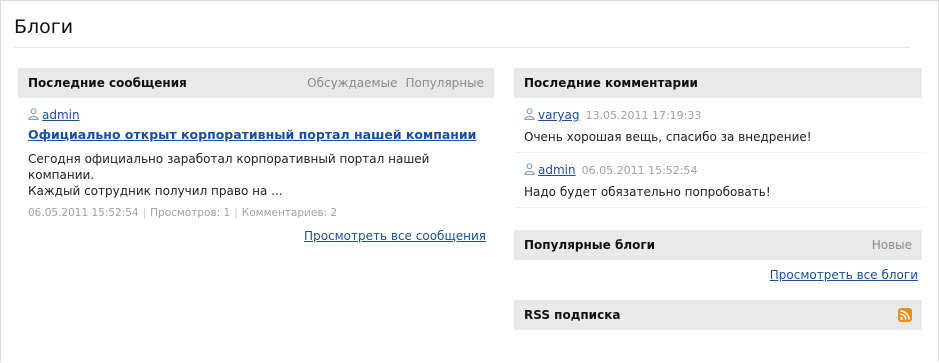 The height and width of the screenshot is (363, 939). What do you see at coordinates (844, 275) in the screenshot?
I see `view-all-blogs-link: Просмотреть все блоги` at bounding box center [844, 275].